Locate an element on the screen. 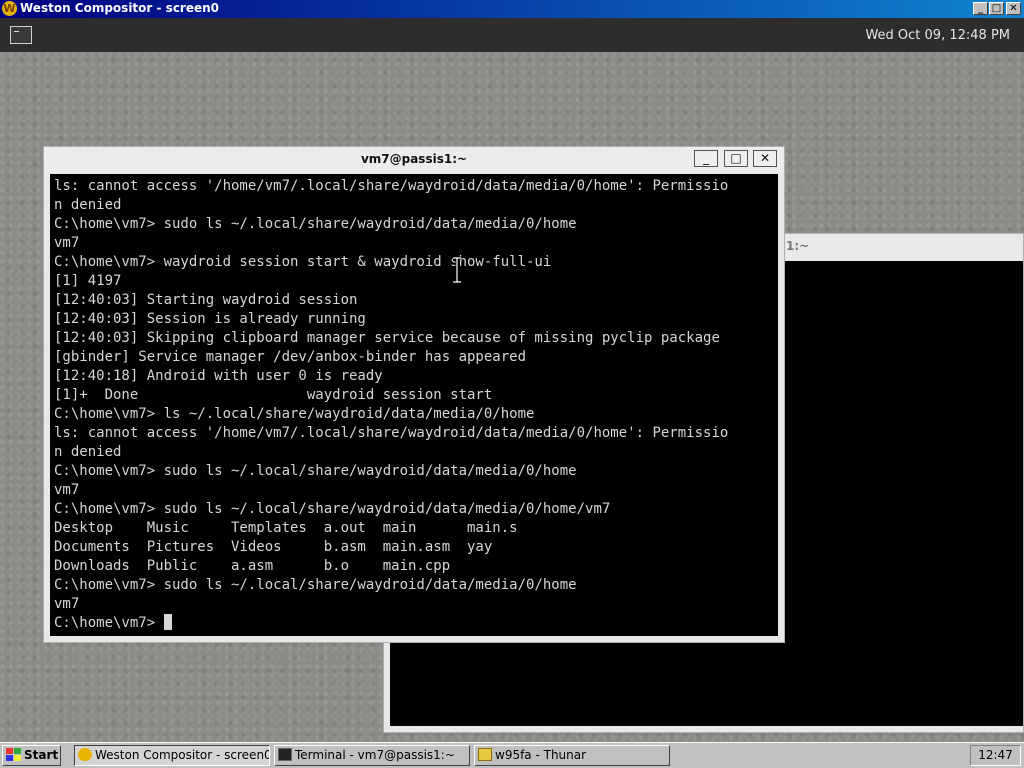  terminal-launcher-icon is located at coordinates (21, 35).